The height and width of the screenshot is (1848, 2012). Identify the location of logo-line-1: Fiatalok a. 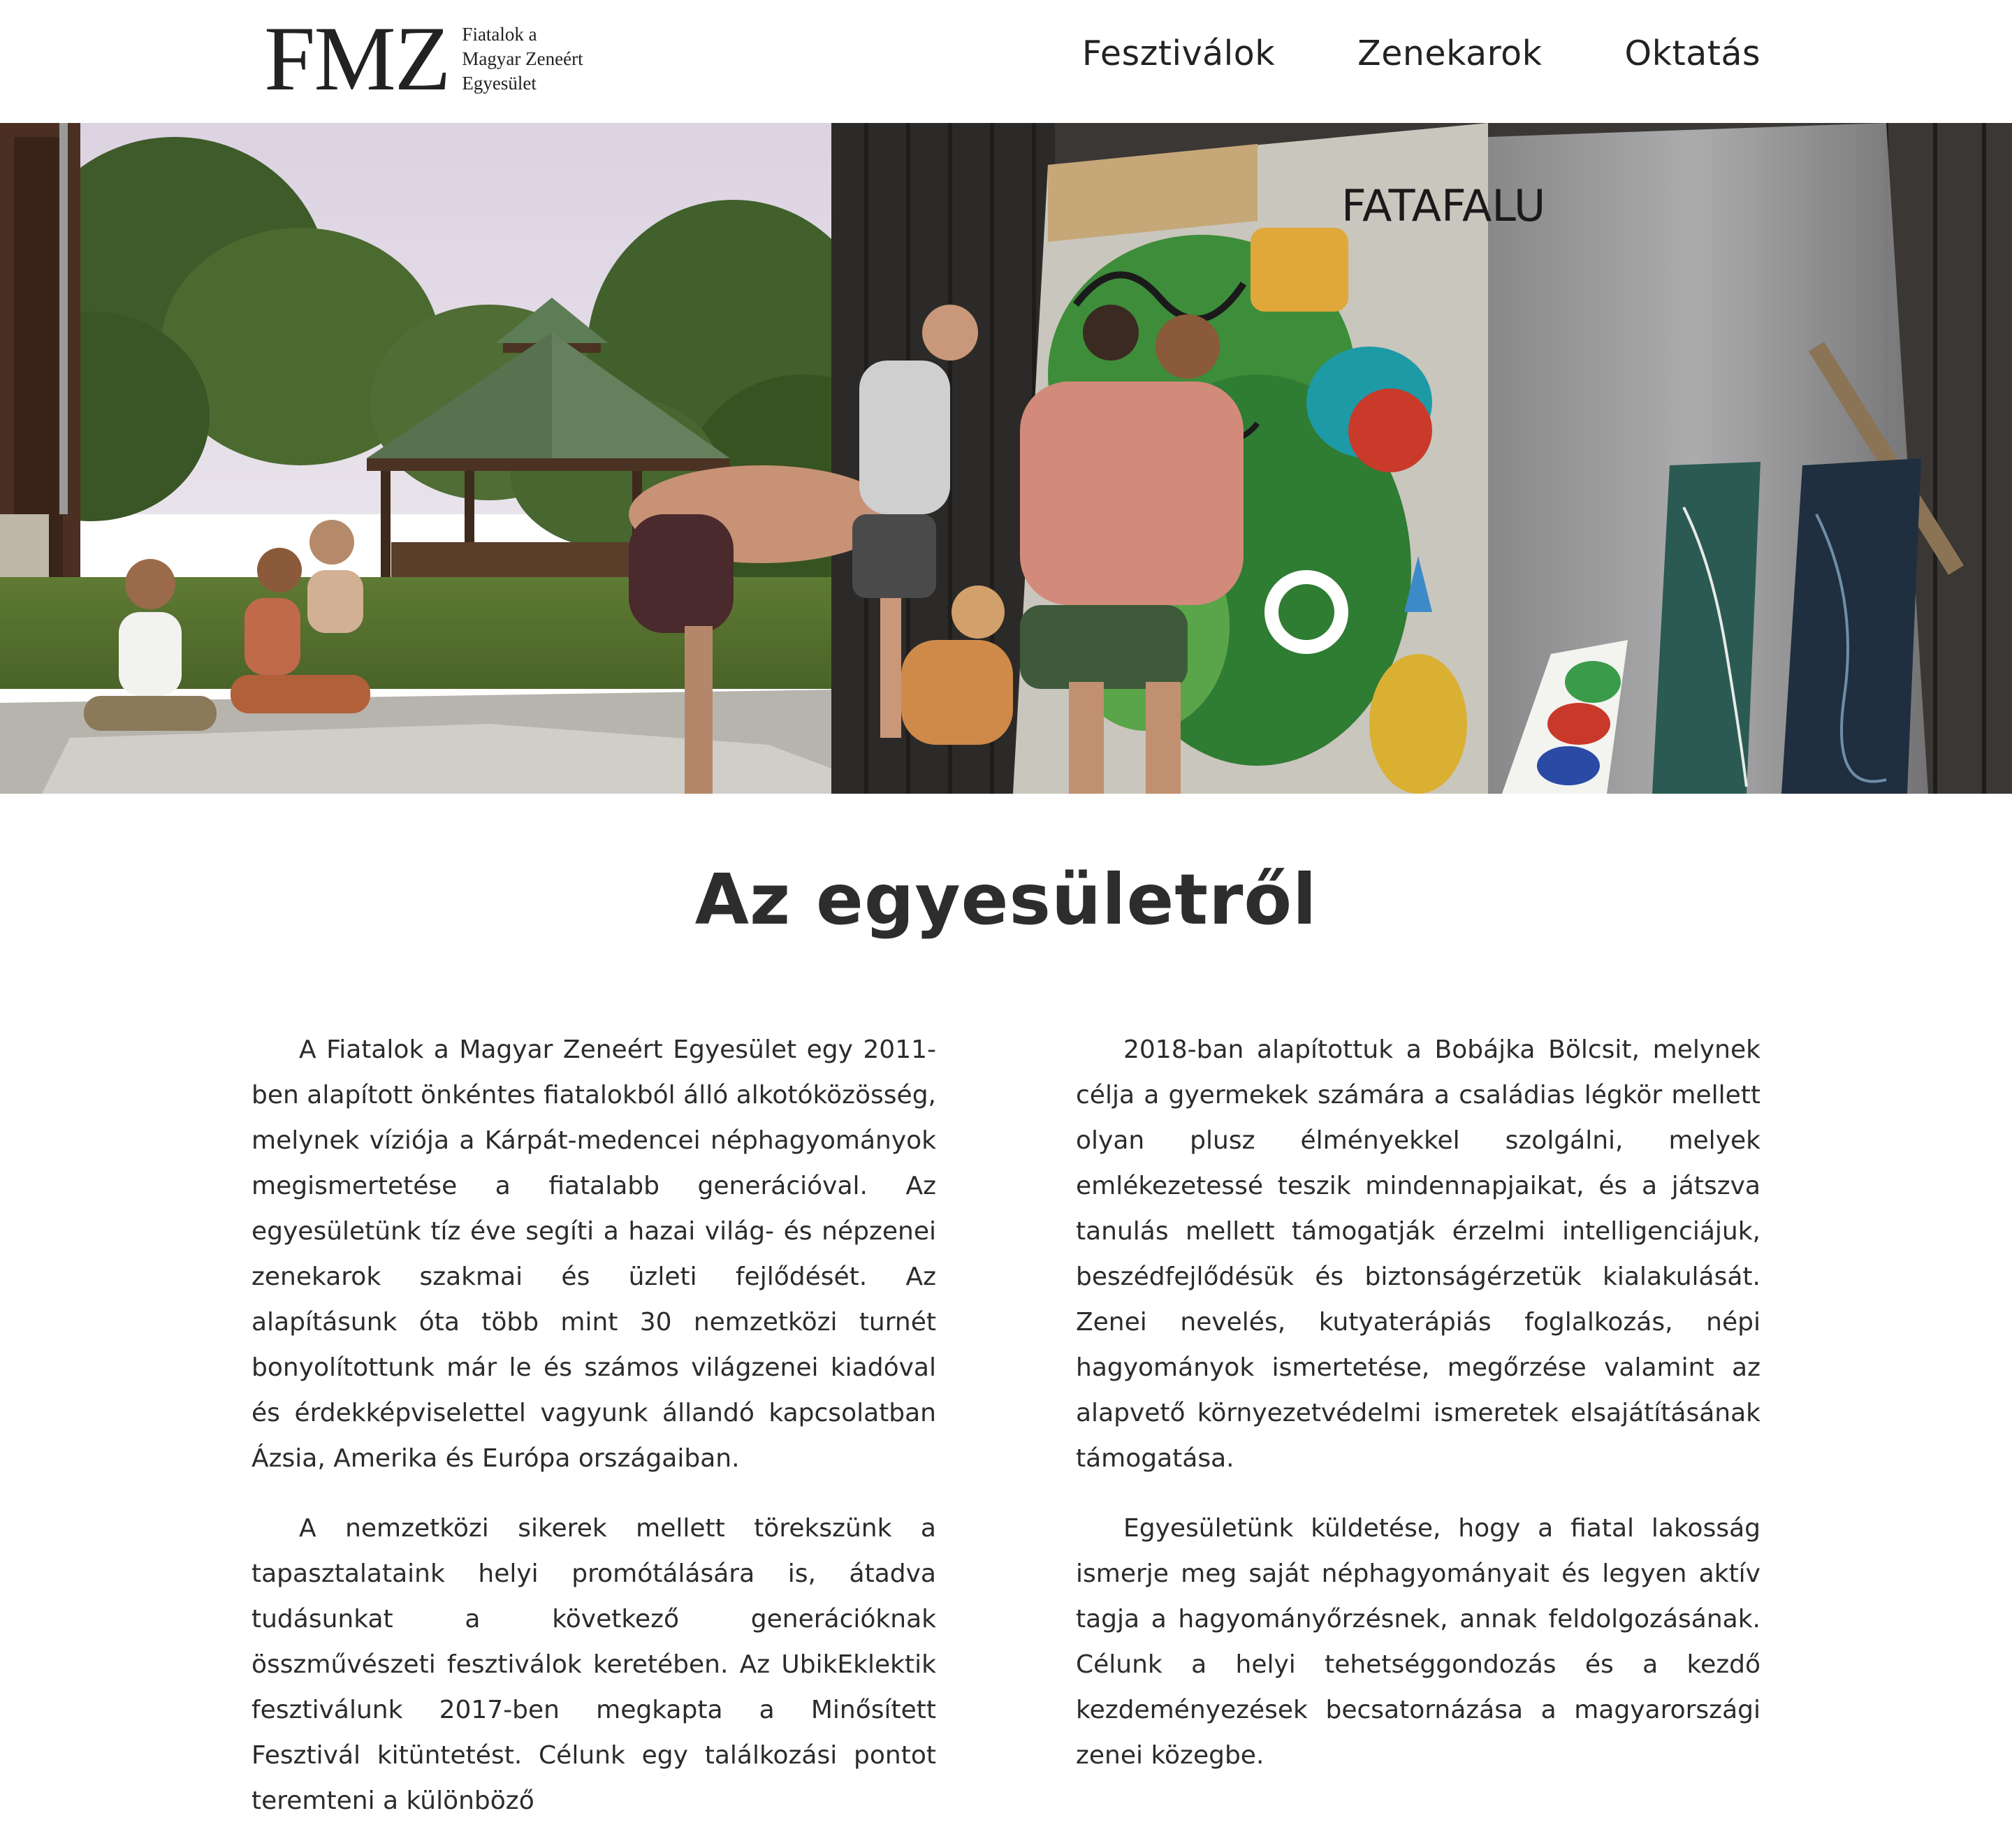
(499, 34).